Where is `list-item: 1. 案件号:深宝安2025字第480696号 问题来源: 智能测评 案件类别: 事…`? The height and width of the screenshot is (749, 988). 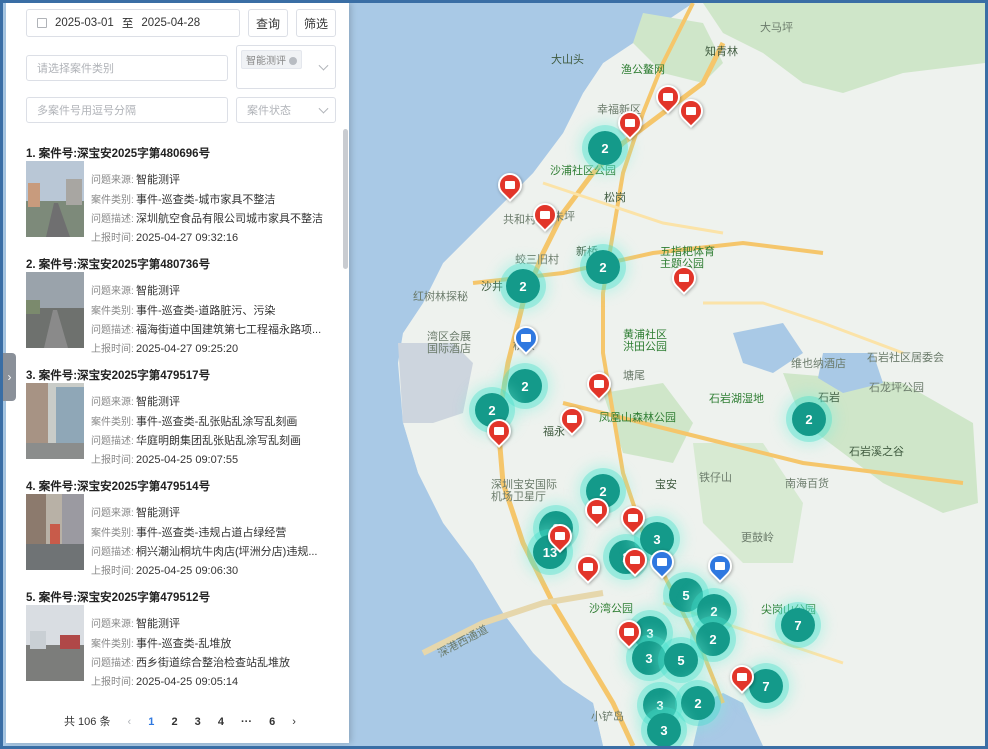
list-item: 1. 案件号:深宝安2025字第480696号 问题来源: 智能测评 案件类别: 事… is located at coordinates (186, 194).